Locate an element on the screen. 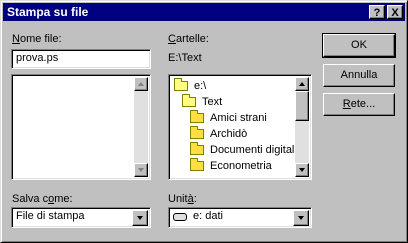  drive-label: Unità: is located at coordinates (182, 199).